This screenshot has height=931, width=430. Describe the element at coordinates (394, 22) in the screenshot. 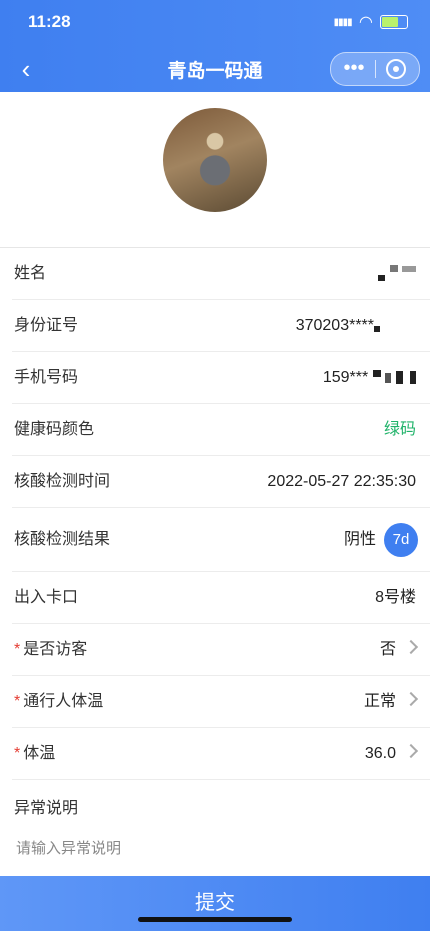

I see `battery-icon` at that location.